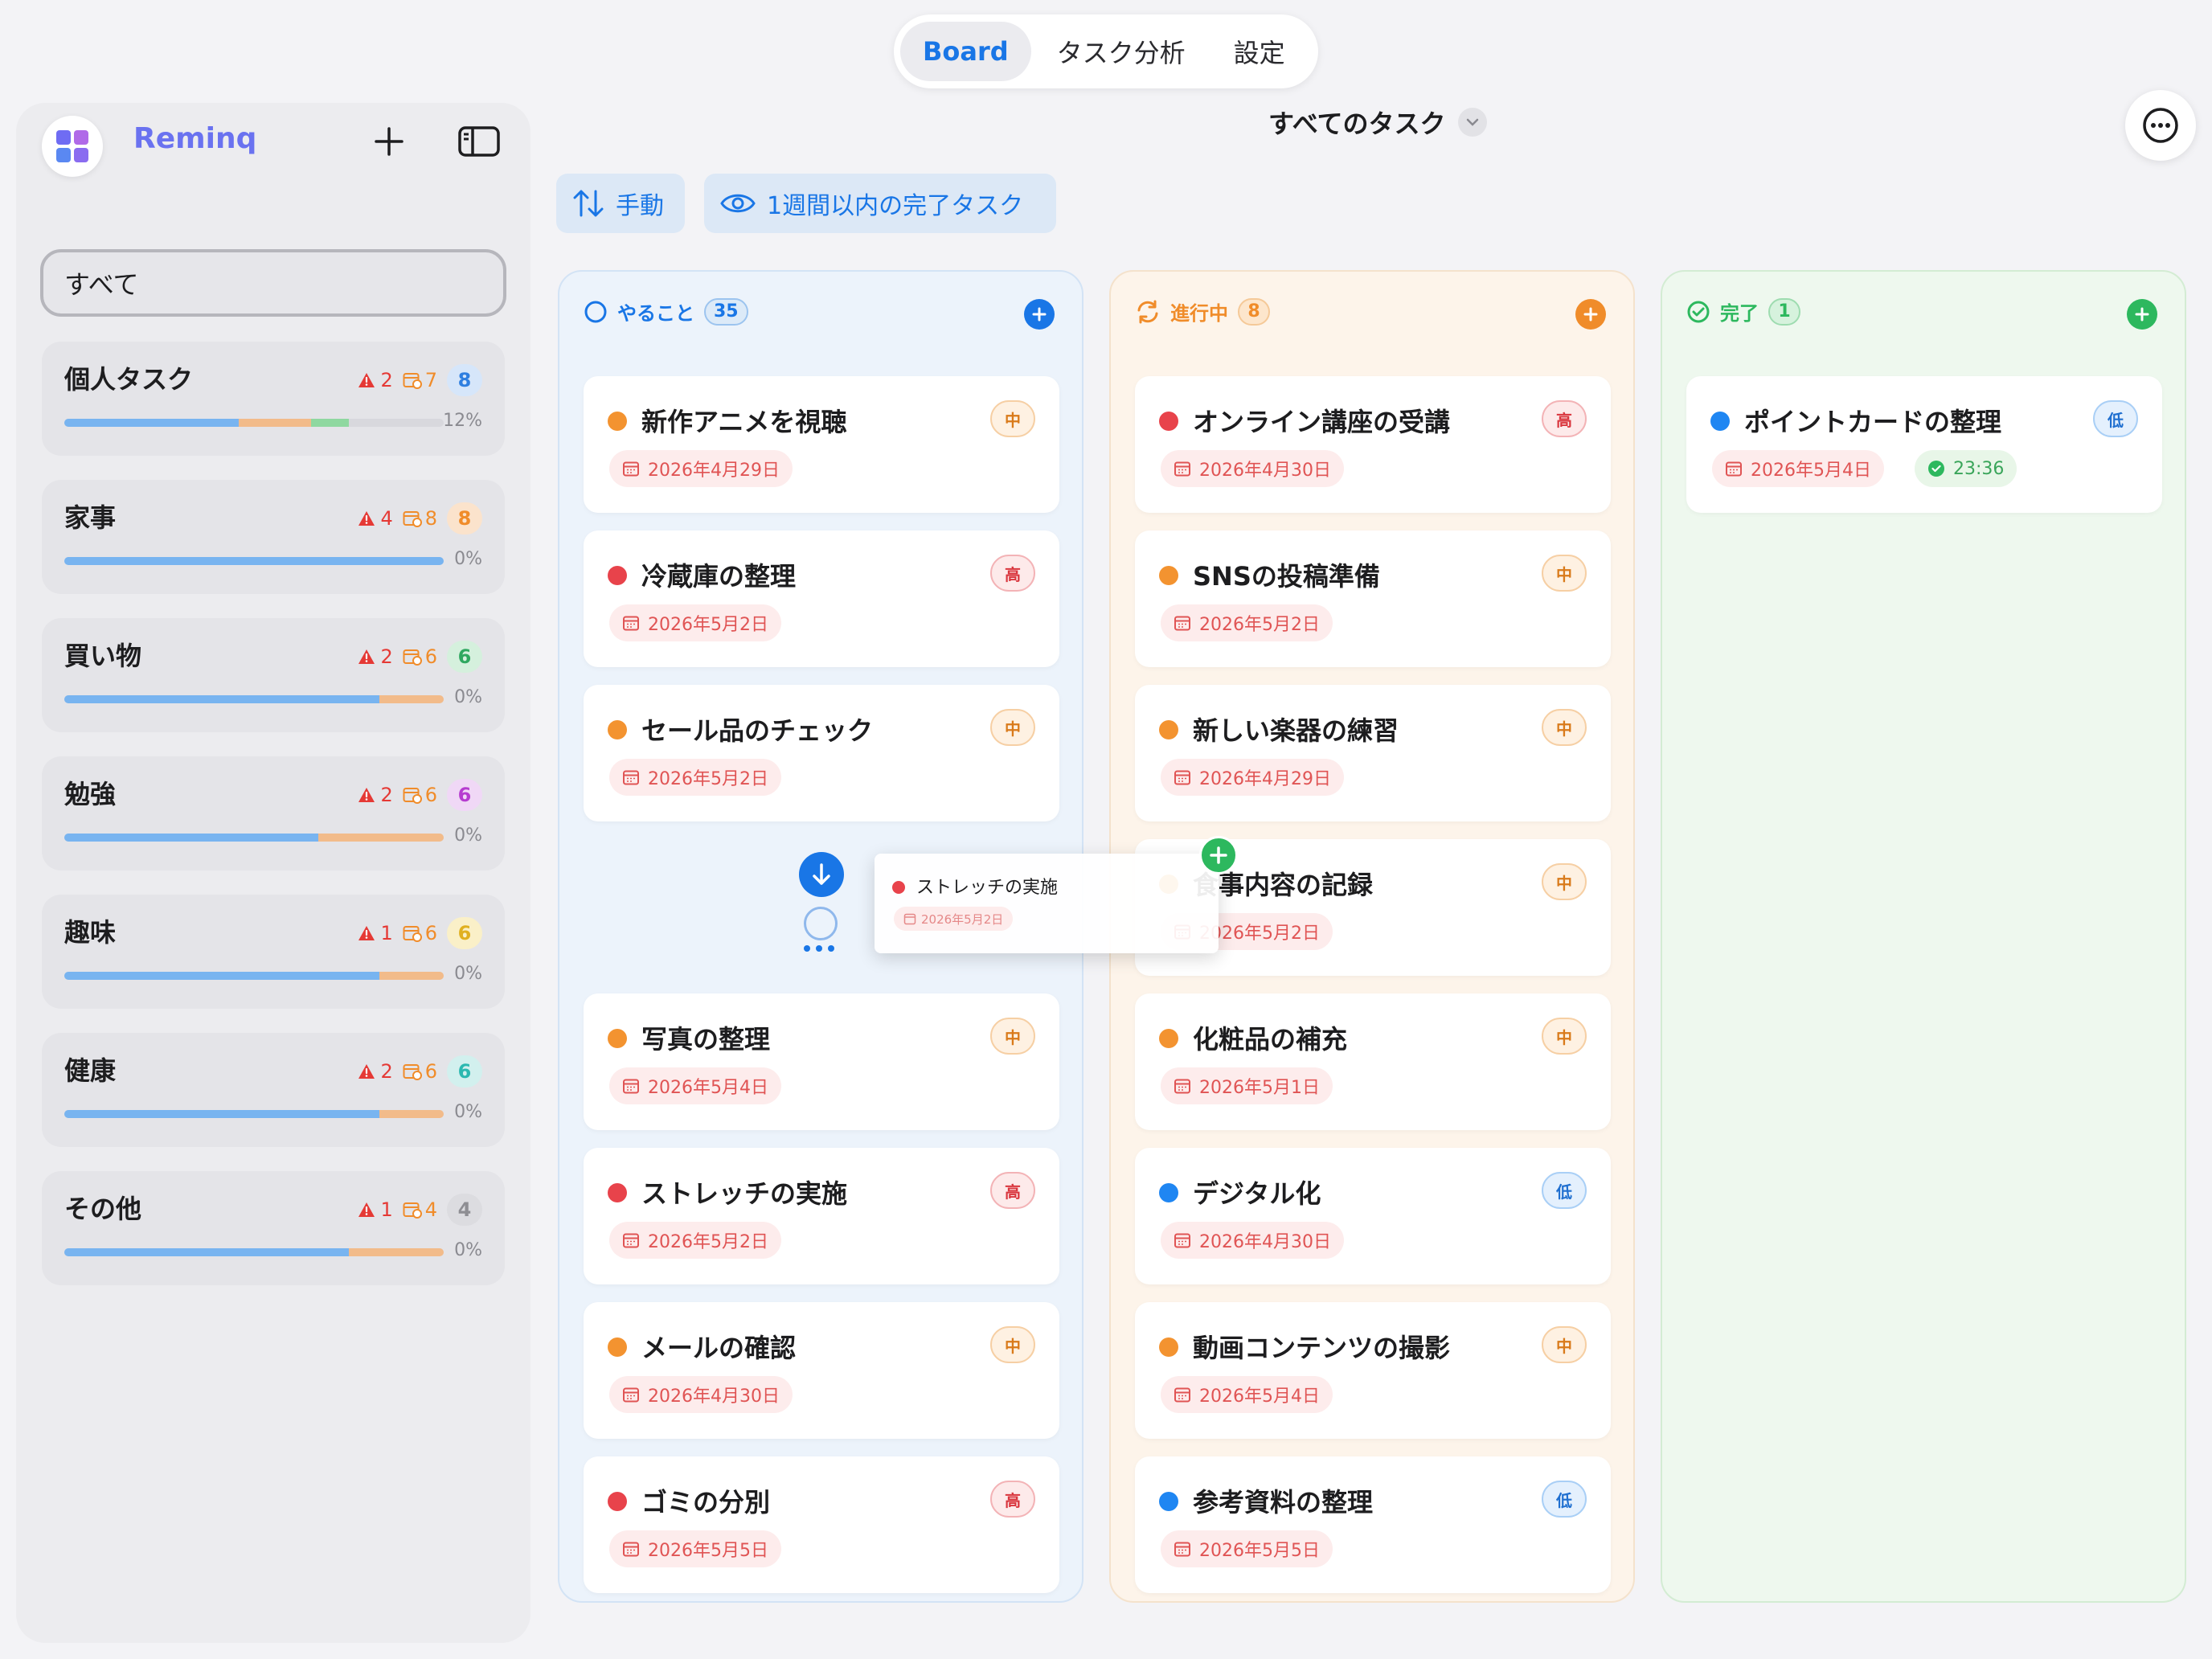 This screenshot has width=2212, height=1659. I want to click on drop-add-icon, so click(1218, 855).